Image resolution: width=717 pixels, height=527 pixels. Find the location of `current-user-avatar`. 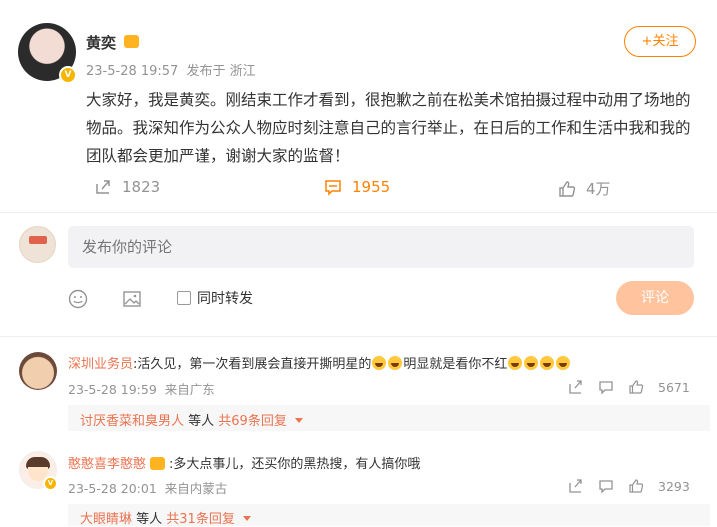

current-user-avatar is located at coordinates (37, 244).